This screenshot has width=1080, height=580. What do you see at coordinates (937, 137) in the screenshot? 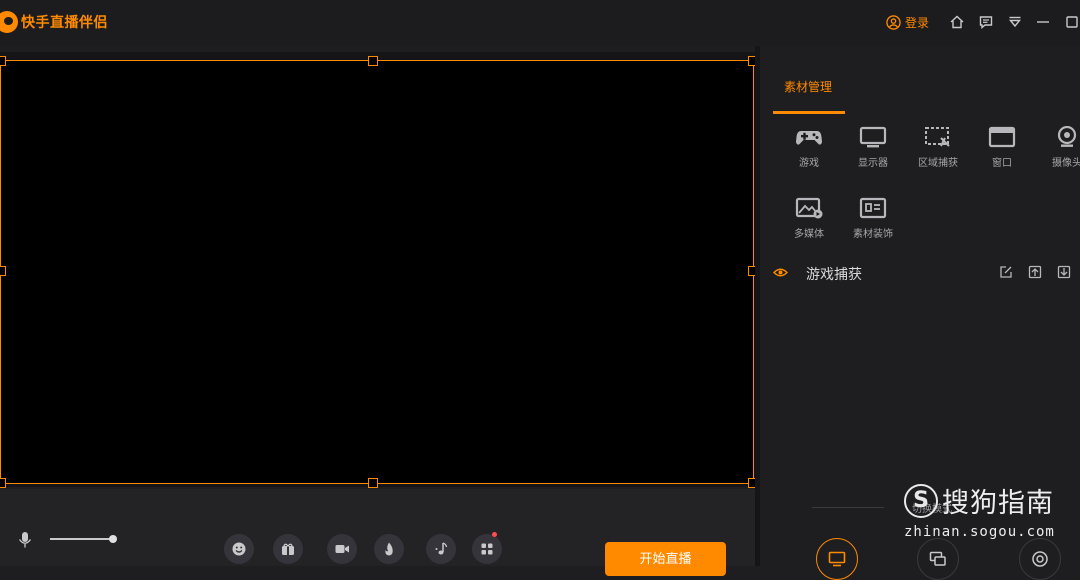
I see `region-capture-icon` at bounding box center [937, 137].